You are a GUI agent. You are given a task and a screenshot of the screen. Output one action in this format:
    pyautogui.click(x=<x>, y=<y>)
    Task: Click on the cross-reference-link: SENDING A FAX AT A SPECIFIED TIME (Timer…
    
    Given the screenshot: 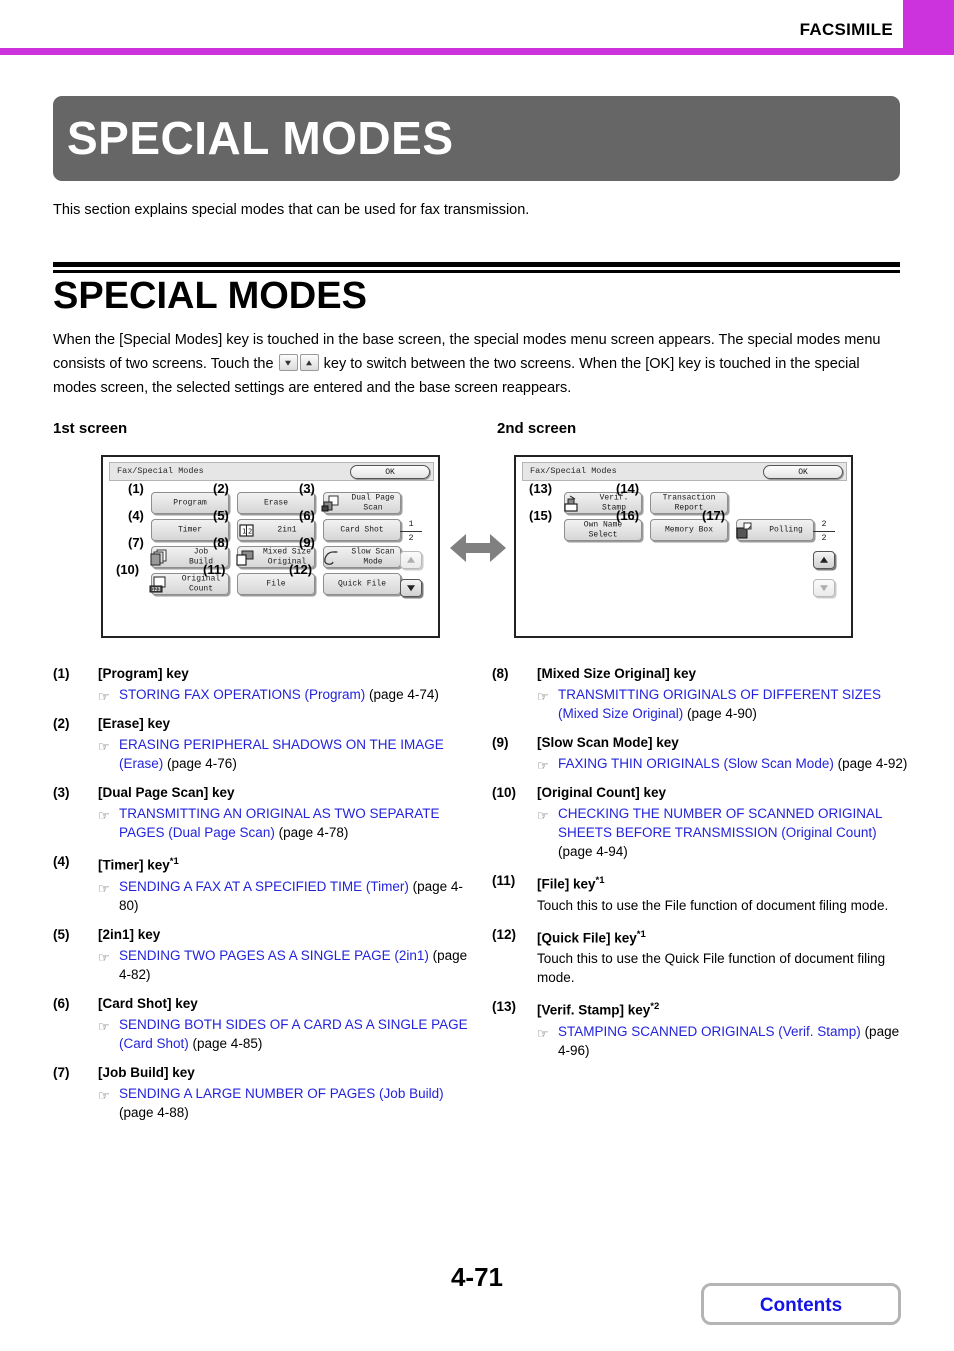 What is the action you would take?
    pyautogui.click(x=264, y=886)
    